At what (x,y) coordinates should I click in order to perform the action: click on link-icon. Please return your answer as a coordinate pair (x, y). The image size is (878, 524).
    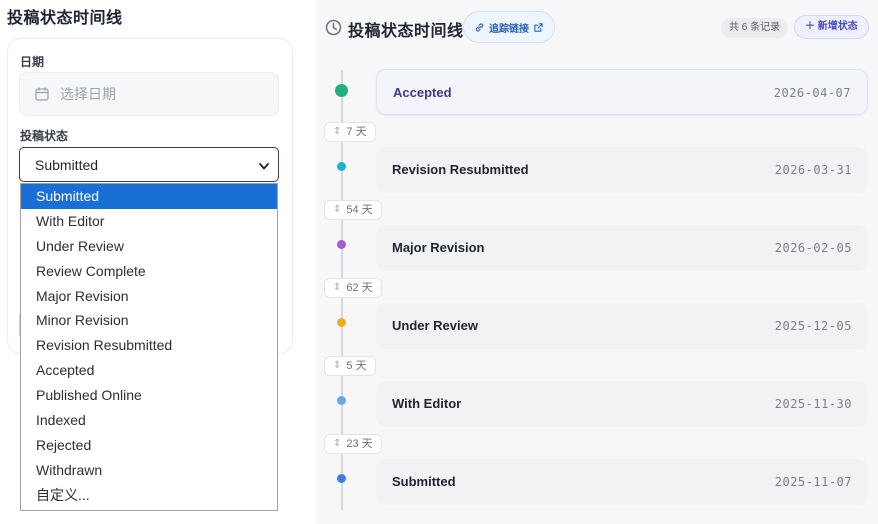
    Looking at the image, I should click on (479, 27).